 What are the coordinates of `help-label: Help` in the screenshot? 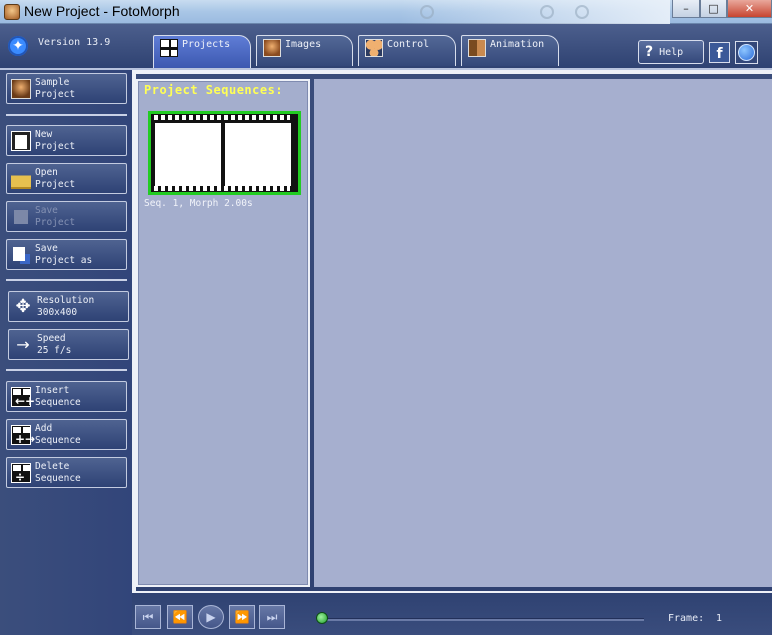 It's located at (671, 52).